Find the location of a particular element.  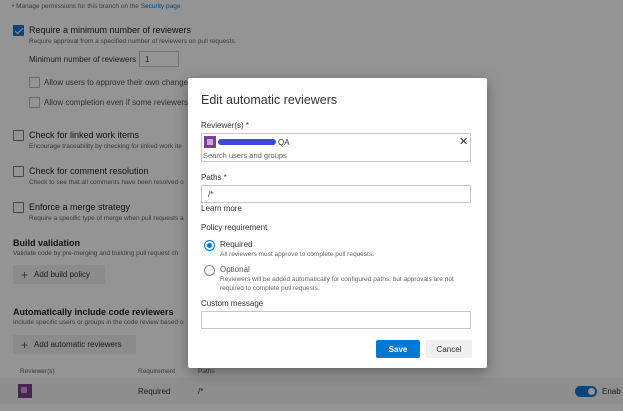

redacted-name is located at coordinates (247, 142).